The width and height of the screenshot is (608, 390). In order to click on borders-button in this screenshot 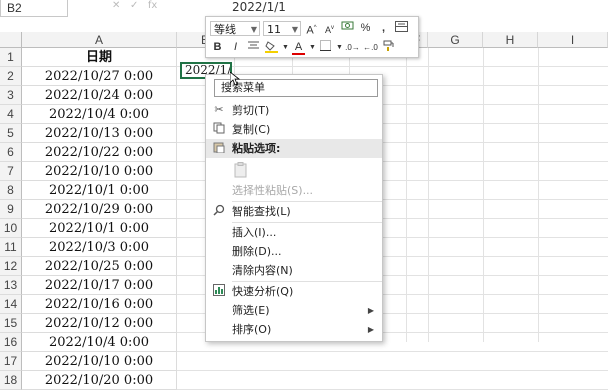, I will do `click(325, 47)`.